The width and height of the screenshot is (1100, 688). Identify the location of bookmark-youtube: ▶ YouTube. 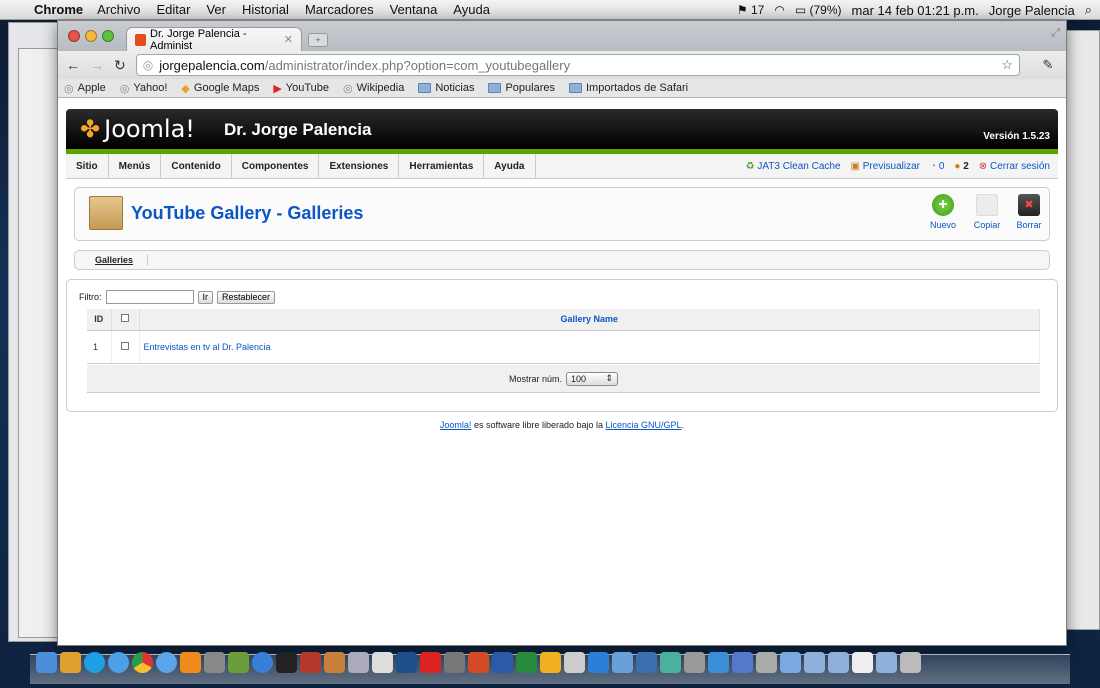
(301, 88).